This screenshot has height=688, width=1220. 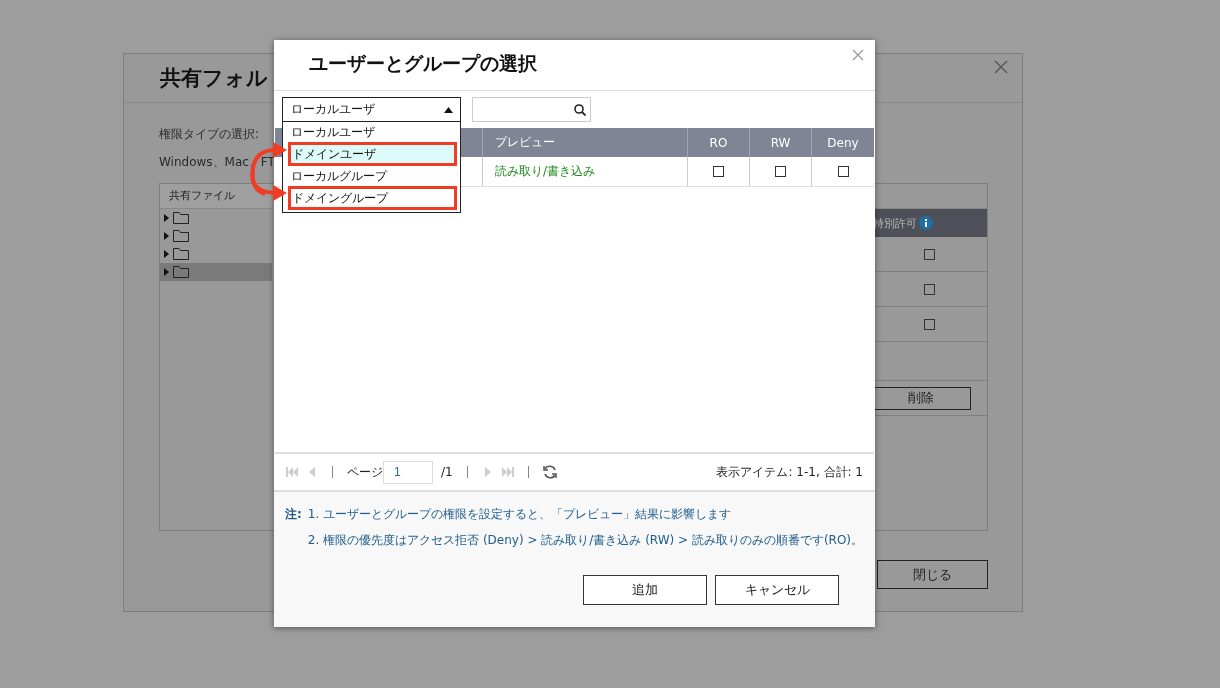 I want to click on note-text: 1. ユーザーとグループの権限を設定すると、「プレビュー」結果に影響します, so click(x=520, y=514).